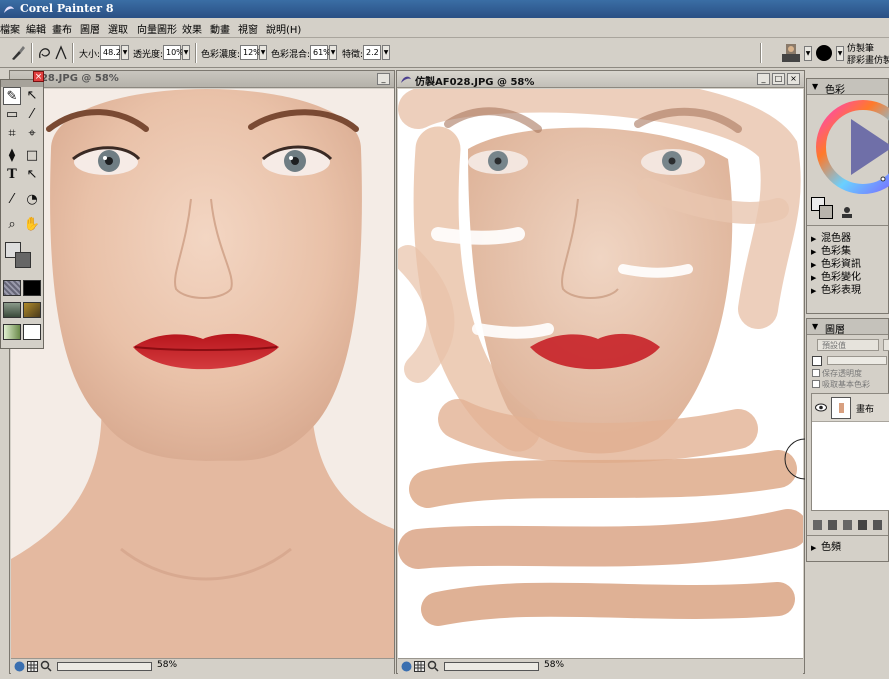 Image resolution: width=889 pixels, height=679 pixels. Describe the element at coordinates (67, 8) in the screenshot. I see `app-title: Corel Painter 8` at that location.